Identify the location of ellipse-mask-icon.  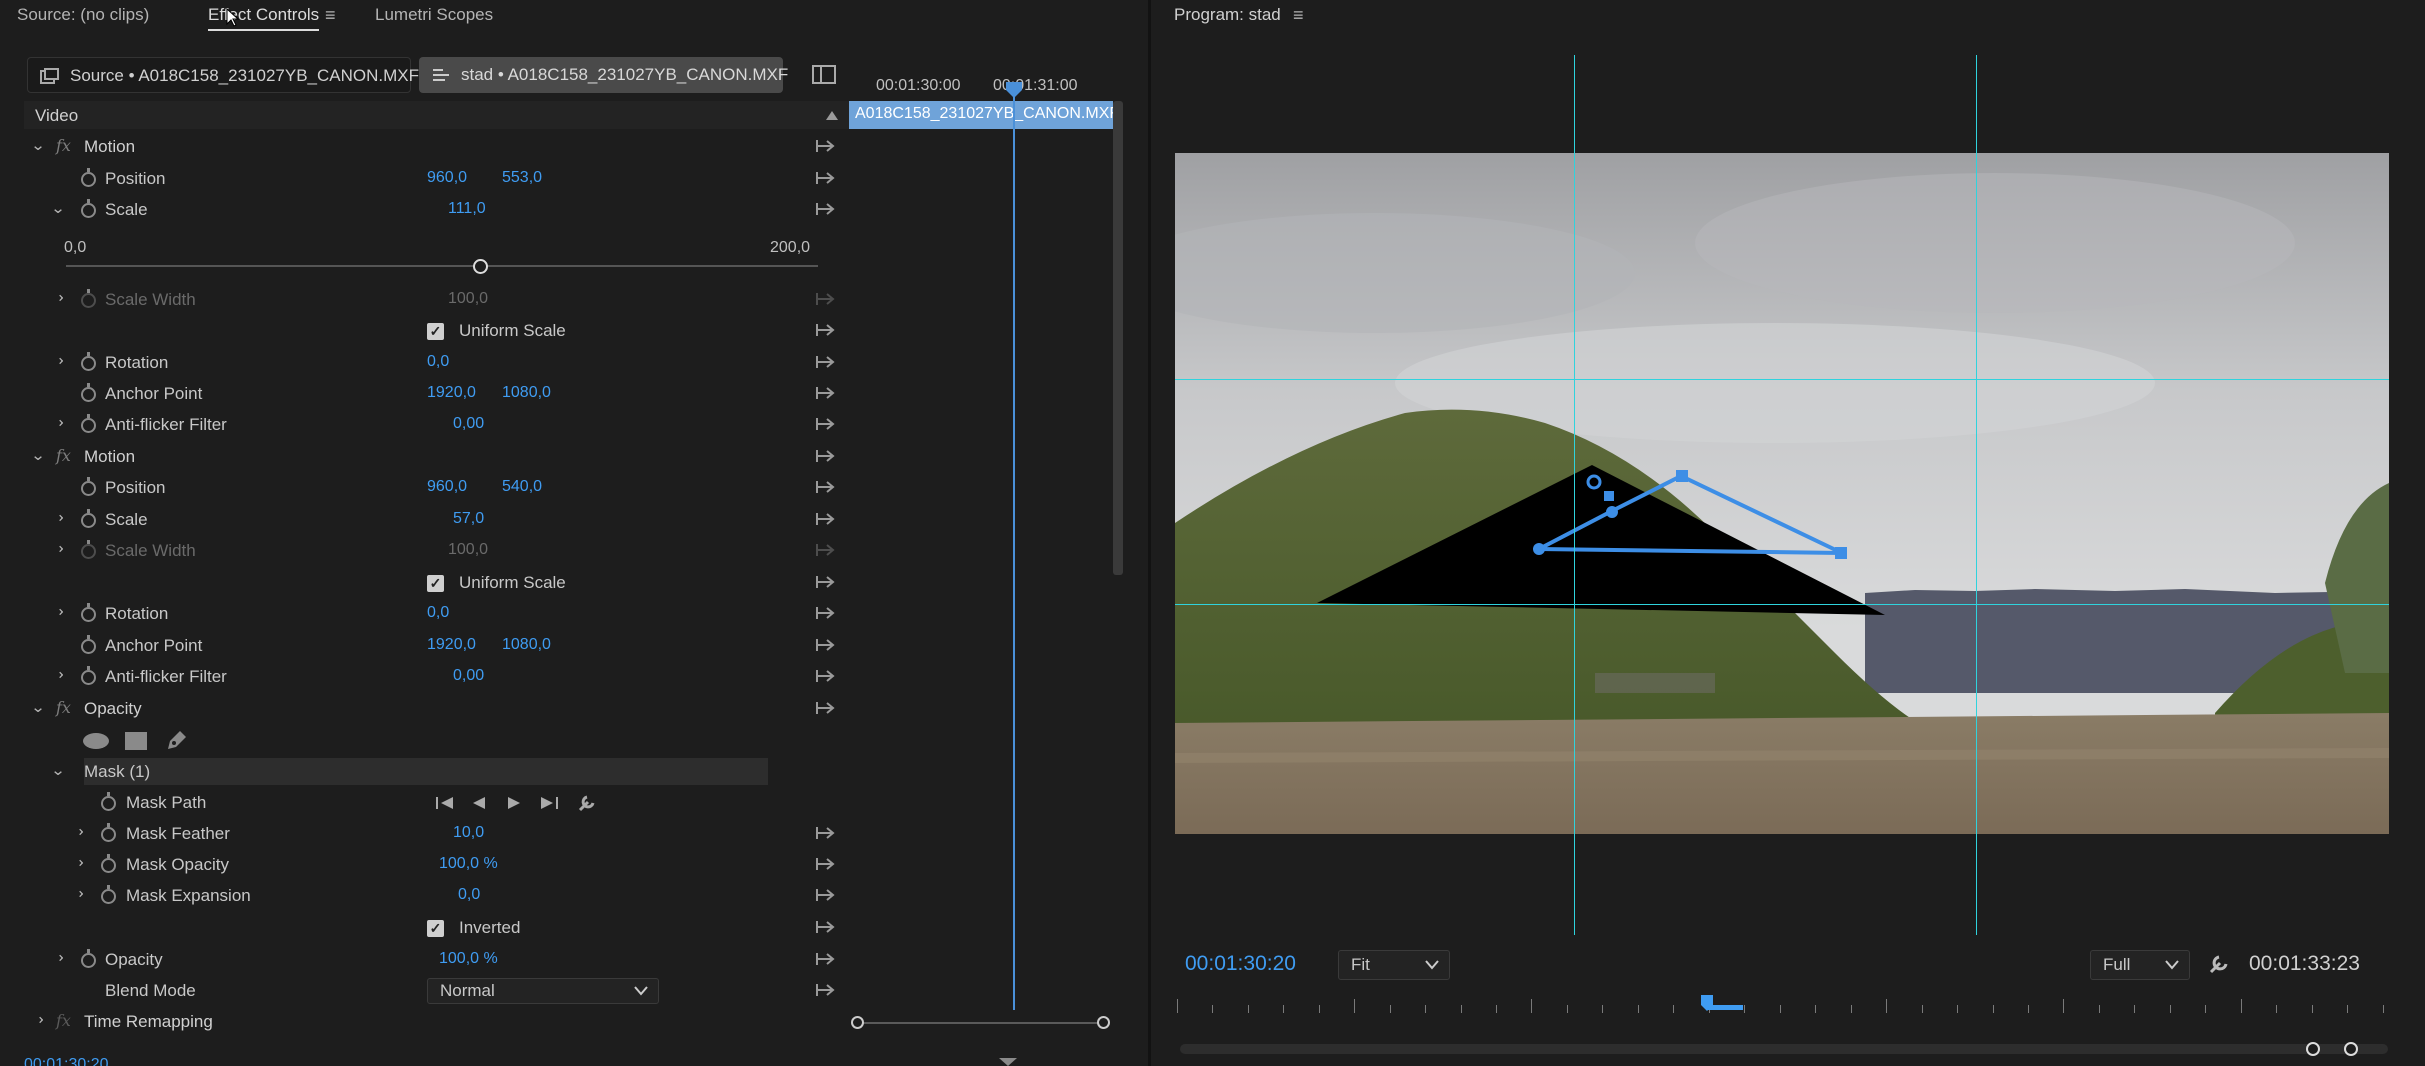
(96, 741).